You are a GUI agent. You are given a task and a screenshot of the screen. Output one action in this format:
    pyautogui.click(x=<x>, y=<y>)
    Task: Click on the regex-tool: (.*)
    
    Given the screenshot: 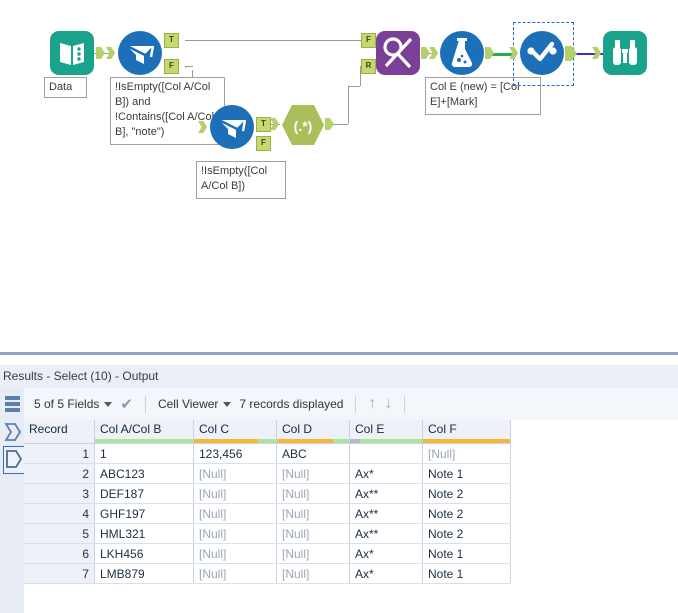 What is the action you would take?
    pyautogui.click(x=302, y=125)
    